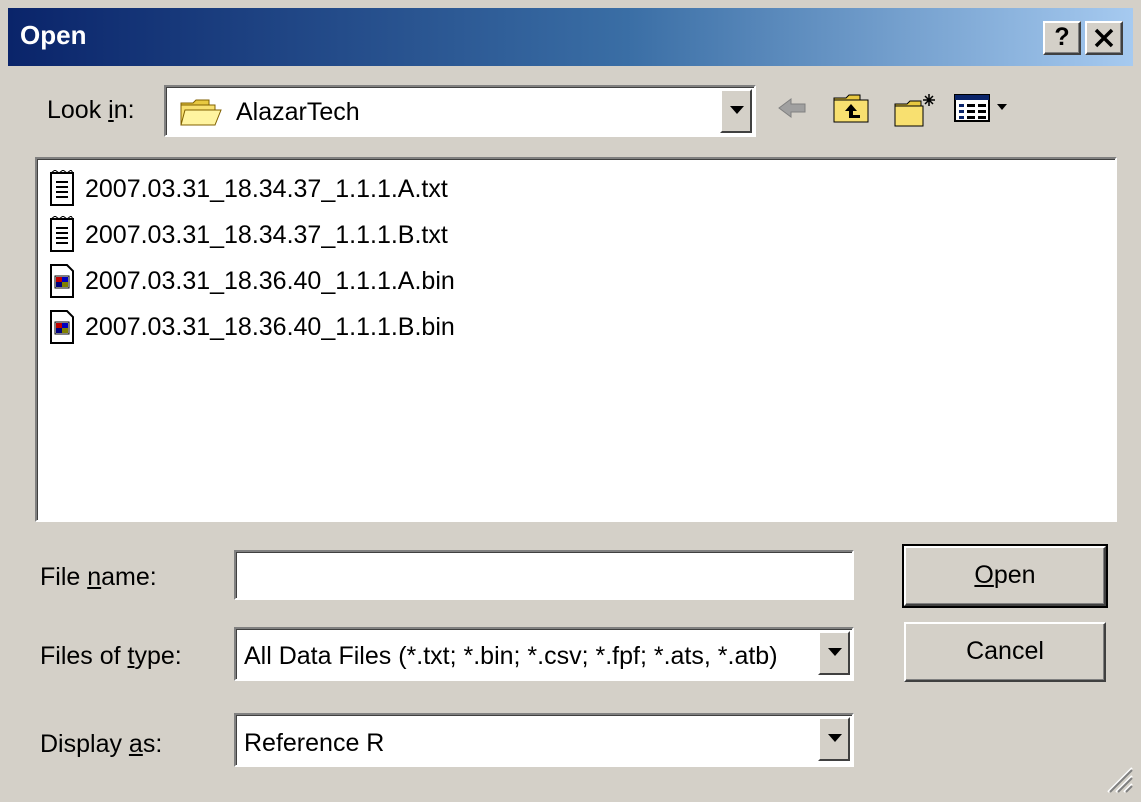  Describe the element at coordinates (98, 577) in the screenshot. I see `file-name-label: File name:` at that location.